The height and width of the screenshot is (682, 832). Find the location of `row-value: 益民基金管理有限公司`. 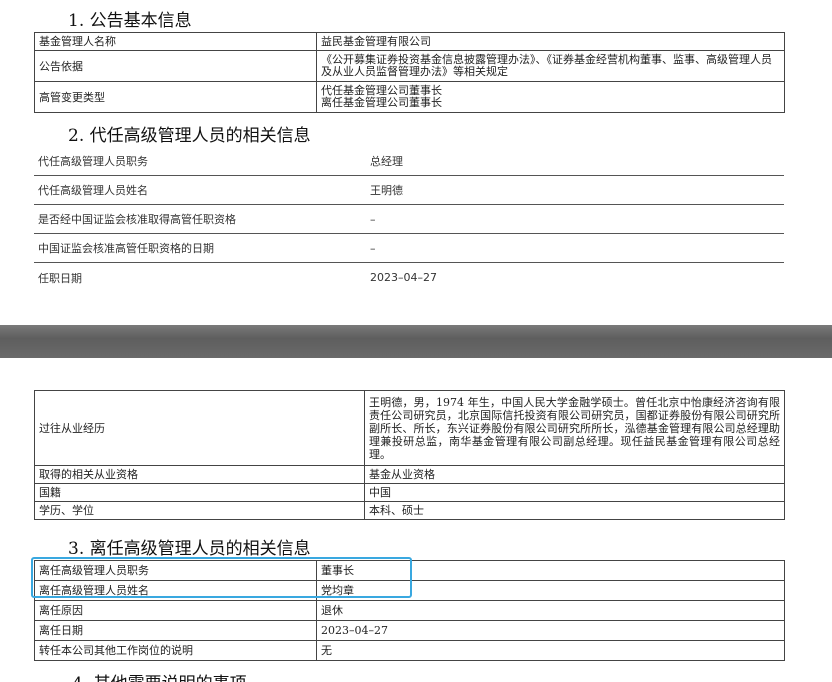

row-value: 益民基金管理有限公司 is located at coordinates (550, 41).